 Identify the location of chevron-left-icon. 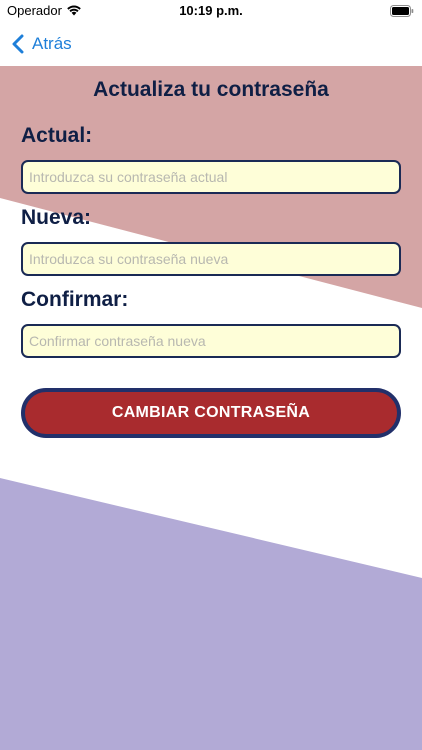
(18, 44).